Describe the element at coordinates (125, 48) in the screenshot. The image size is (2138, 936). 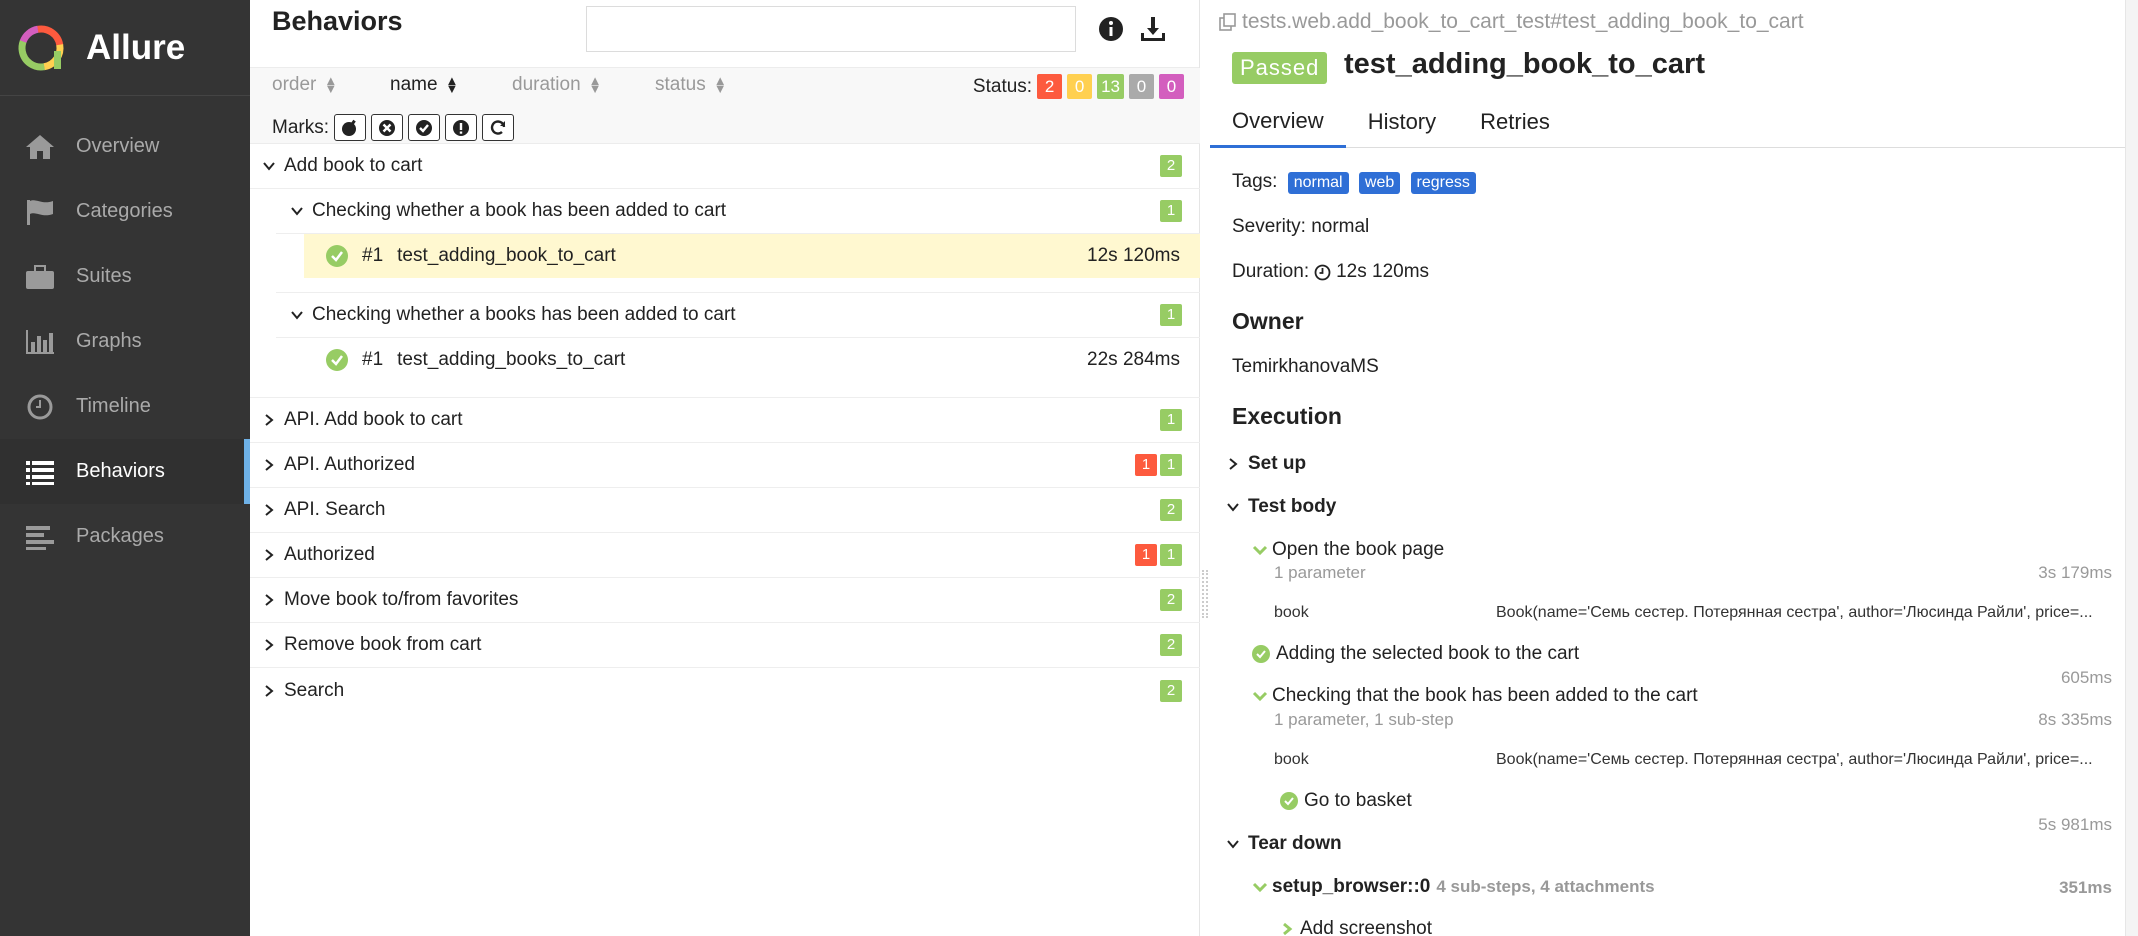
I see `brand: Allure` at that location.